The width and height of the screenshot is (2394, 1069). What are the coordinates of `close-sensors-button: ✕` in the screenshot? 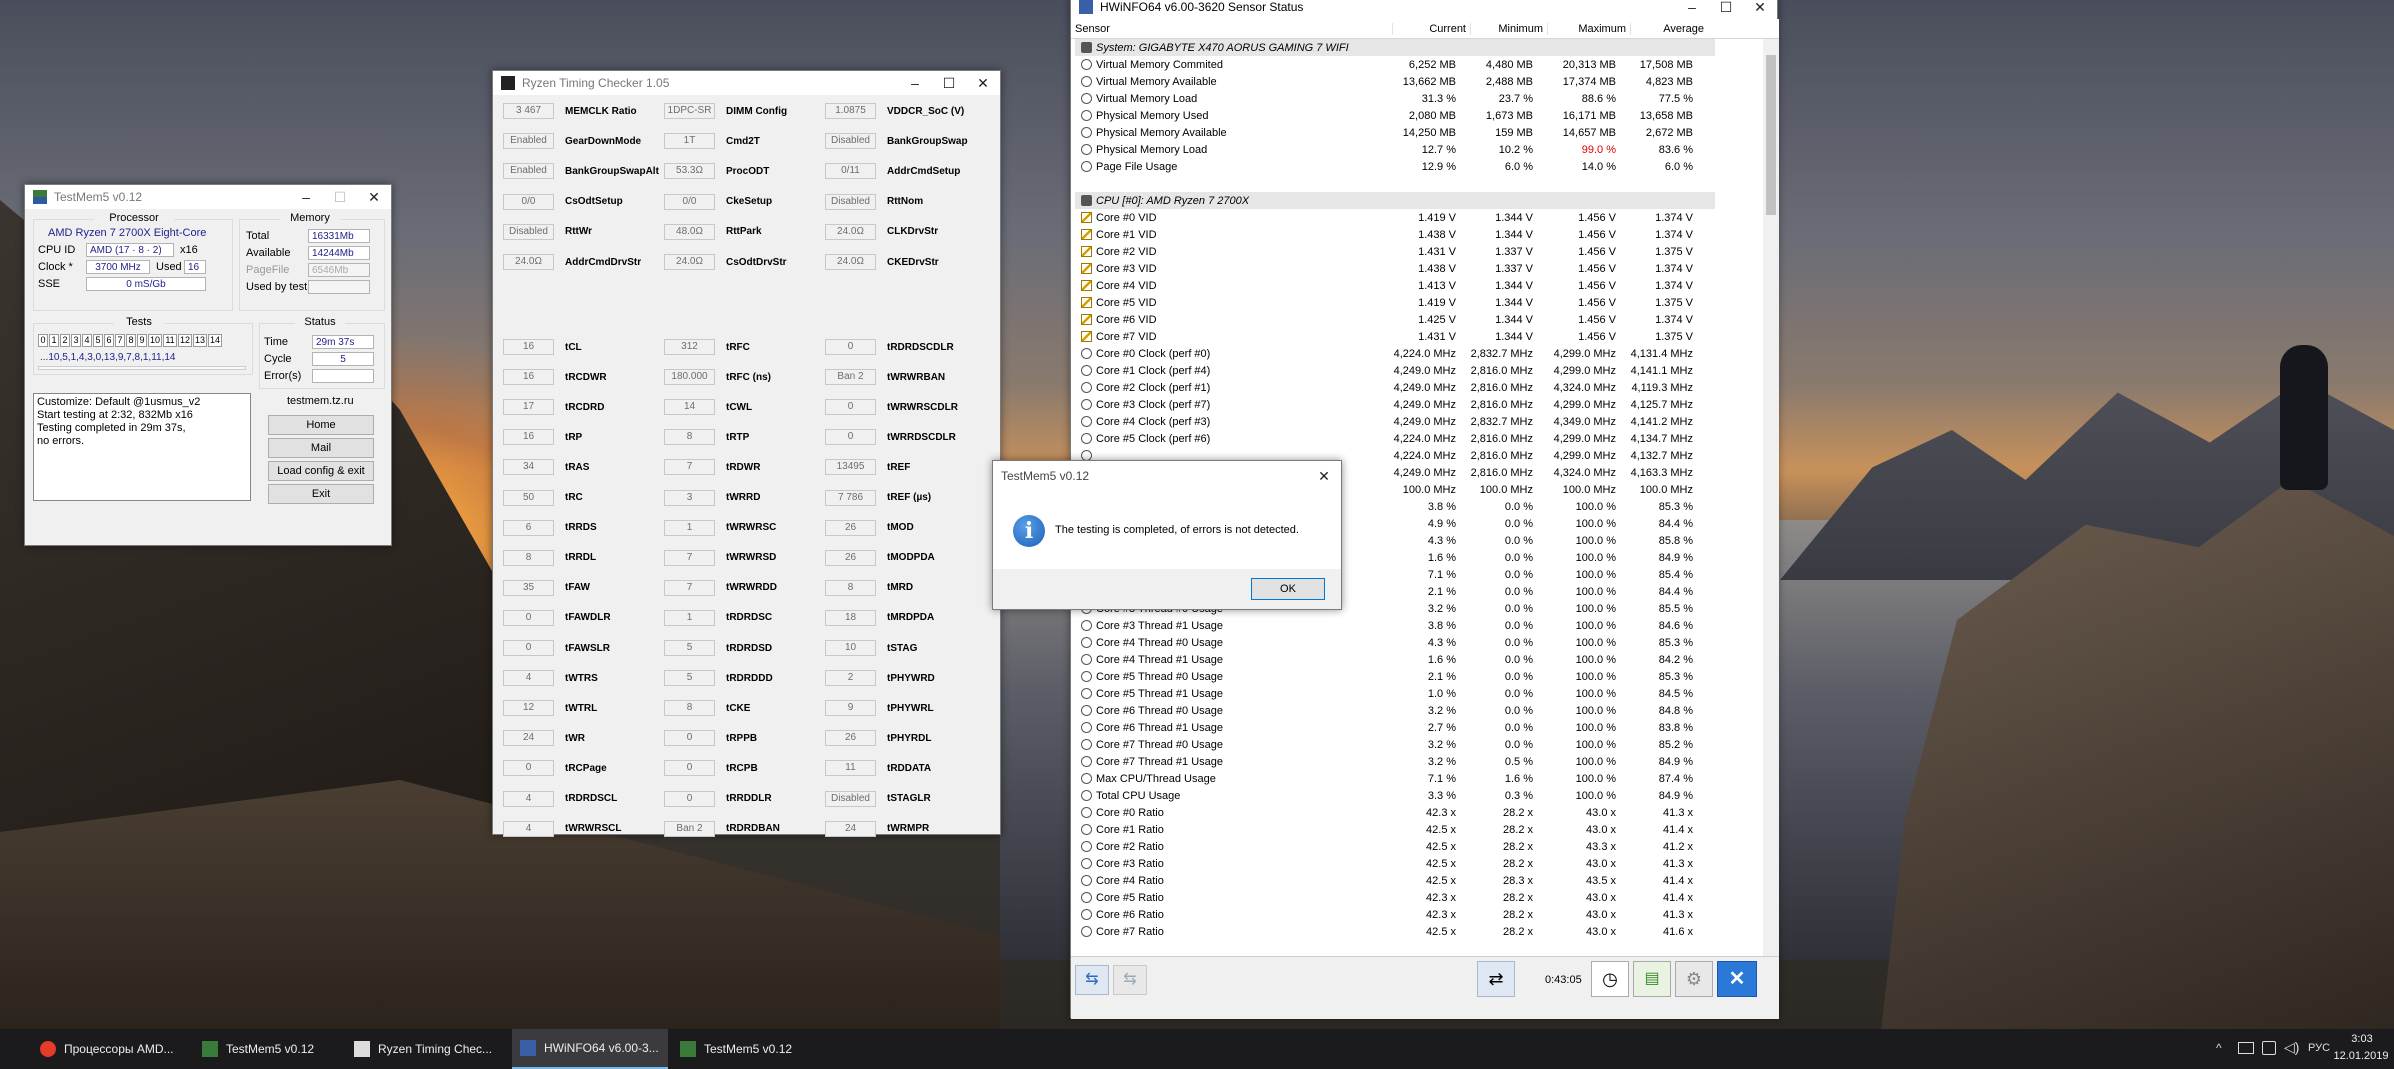 It's located at (1737, 979).